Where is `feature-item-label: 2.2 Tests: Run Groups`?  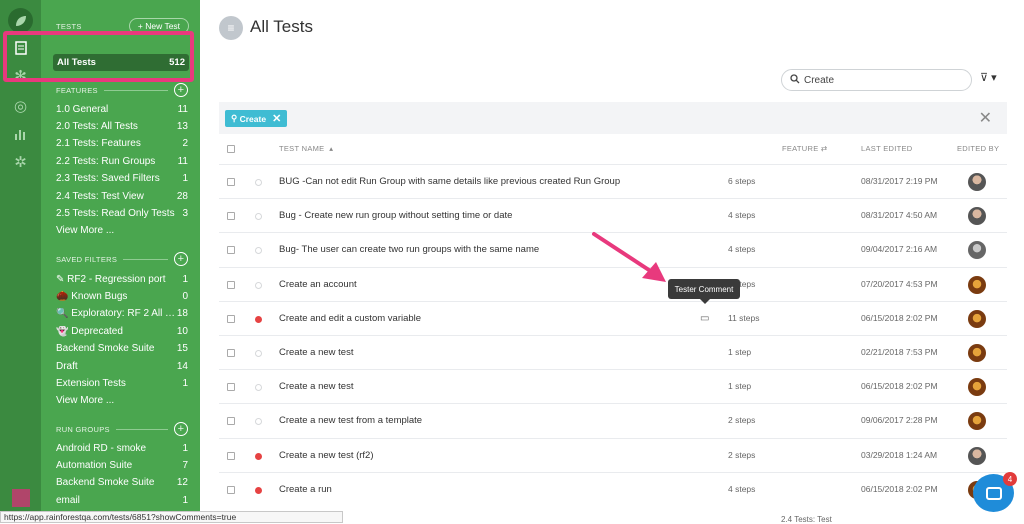 feature-item-label: 2.2 Tests: Run Groups is located at coordinates (106, 161).